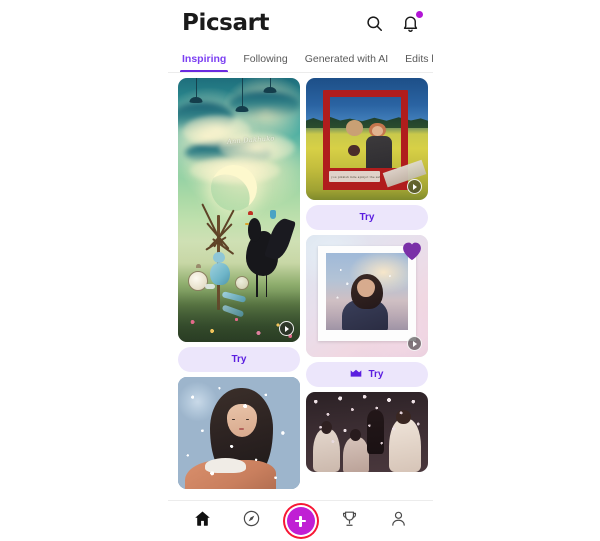  I want to click on app-header: Picsart, so click(300, 23).